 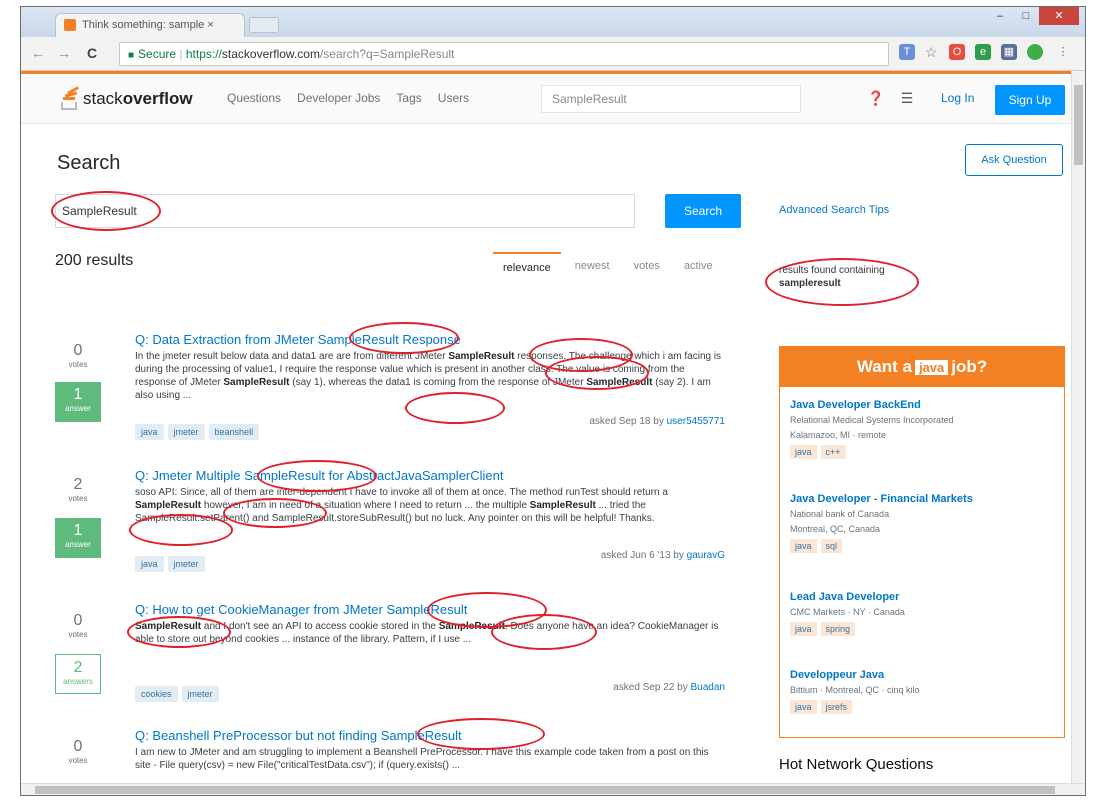 What do you see at coordinates (854, 277) in the screenshot?
I see `results-found-note: results found containing sampleresult` at bounding box center [854, 277].